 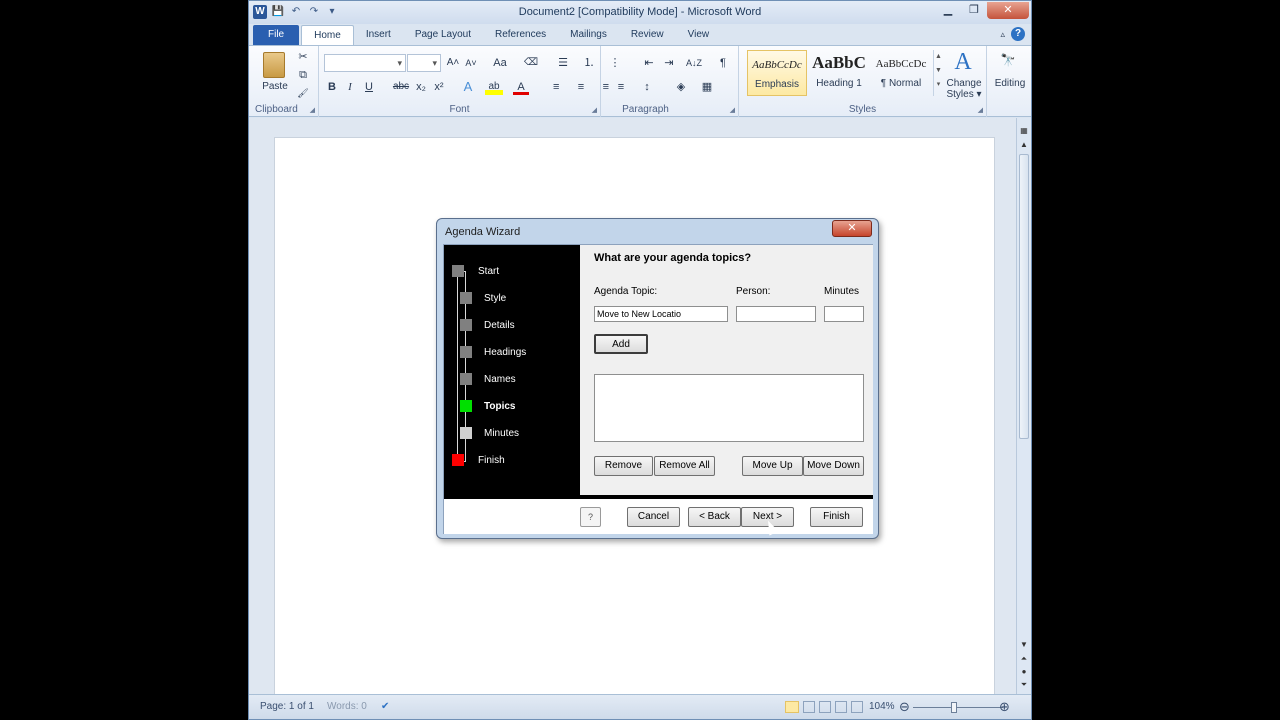 I want to click on tab-references: References, so click(x=520, y=35).